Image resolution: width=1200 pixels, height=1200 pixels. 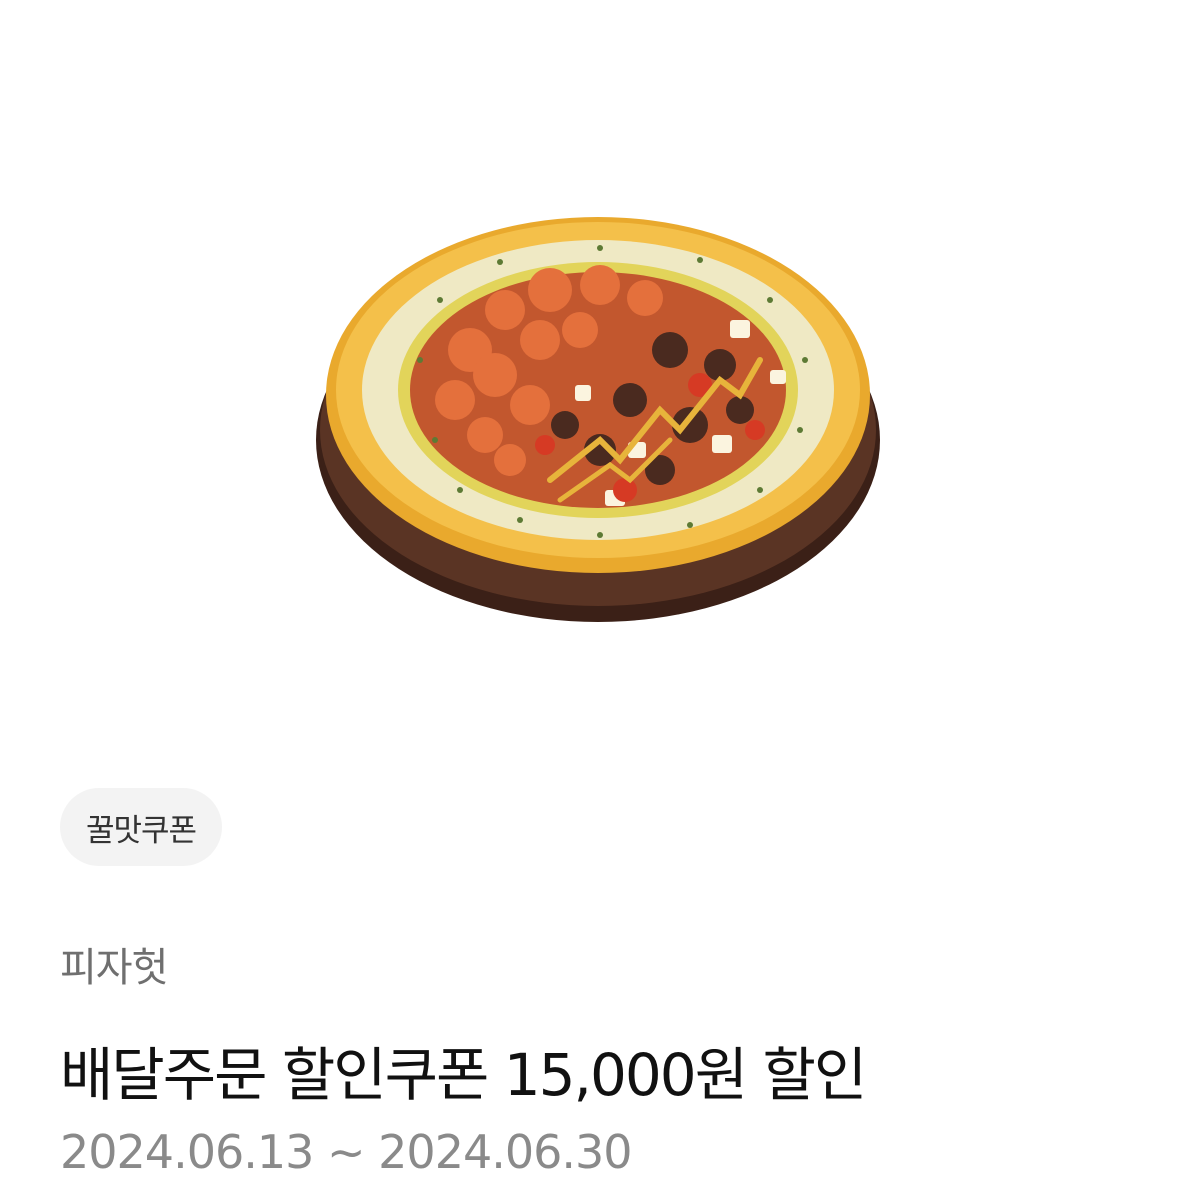 What do you see at coordinates (346, 1152) in the screenshot?
I see `validity-period: 2024.06.13 ~ 2024.06.30` at bounding box center [346, 1152].